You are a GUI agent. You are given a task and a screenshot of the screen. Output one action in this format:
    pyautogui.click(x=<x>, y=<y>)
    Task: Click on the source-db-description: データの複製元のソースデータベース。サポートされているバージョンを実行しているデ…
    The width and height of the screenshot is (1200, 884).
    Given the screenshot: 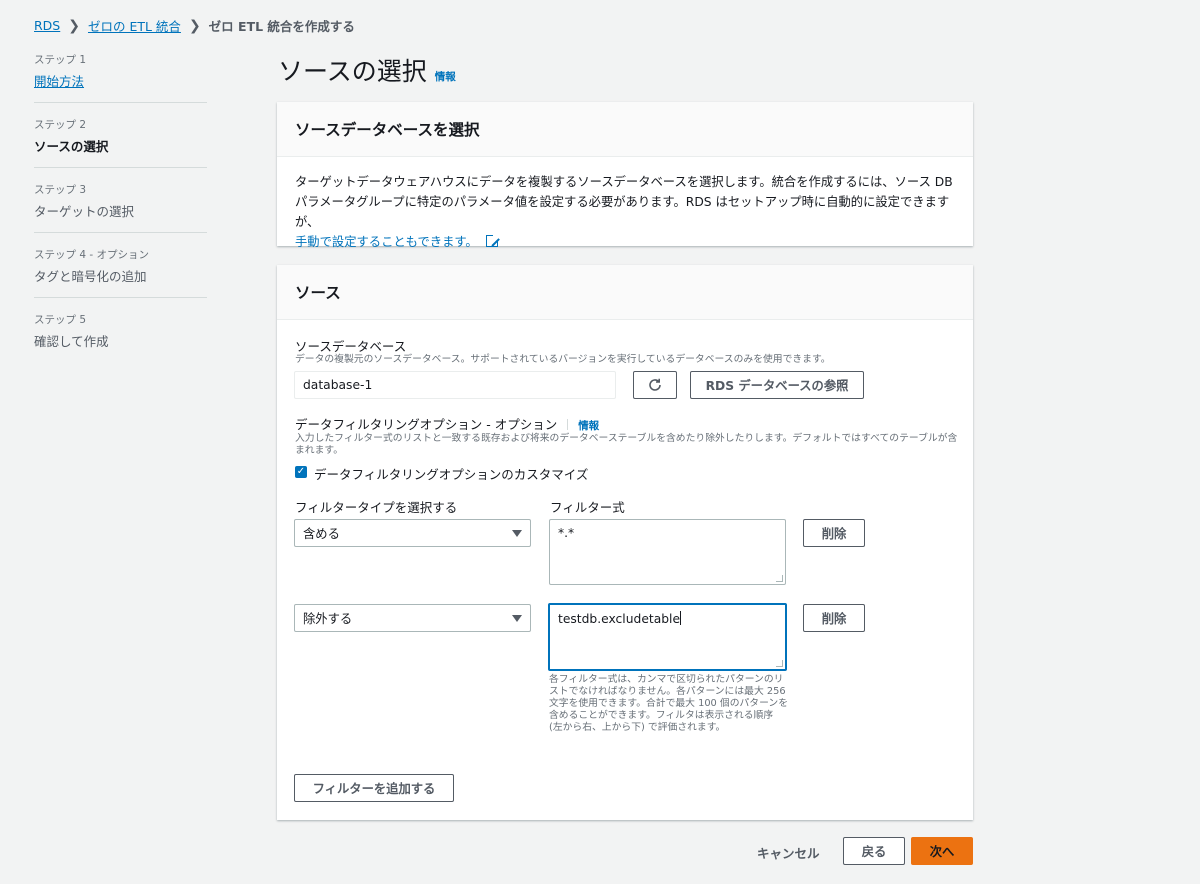 What is the action you would take?
    pyautogui.click(x=563, y=359)
    